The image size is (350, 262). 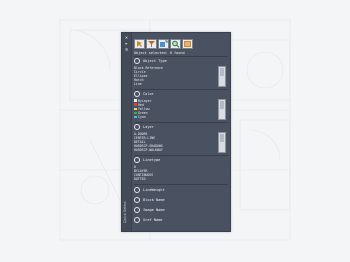 I want to click on section-title-image-name: Image Name, so click(x=154, y=210).